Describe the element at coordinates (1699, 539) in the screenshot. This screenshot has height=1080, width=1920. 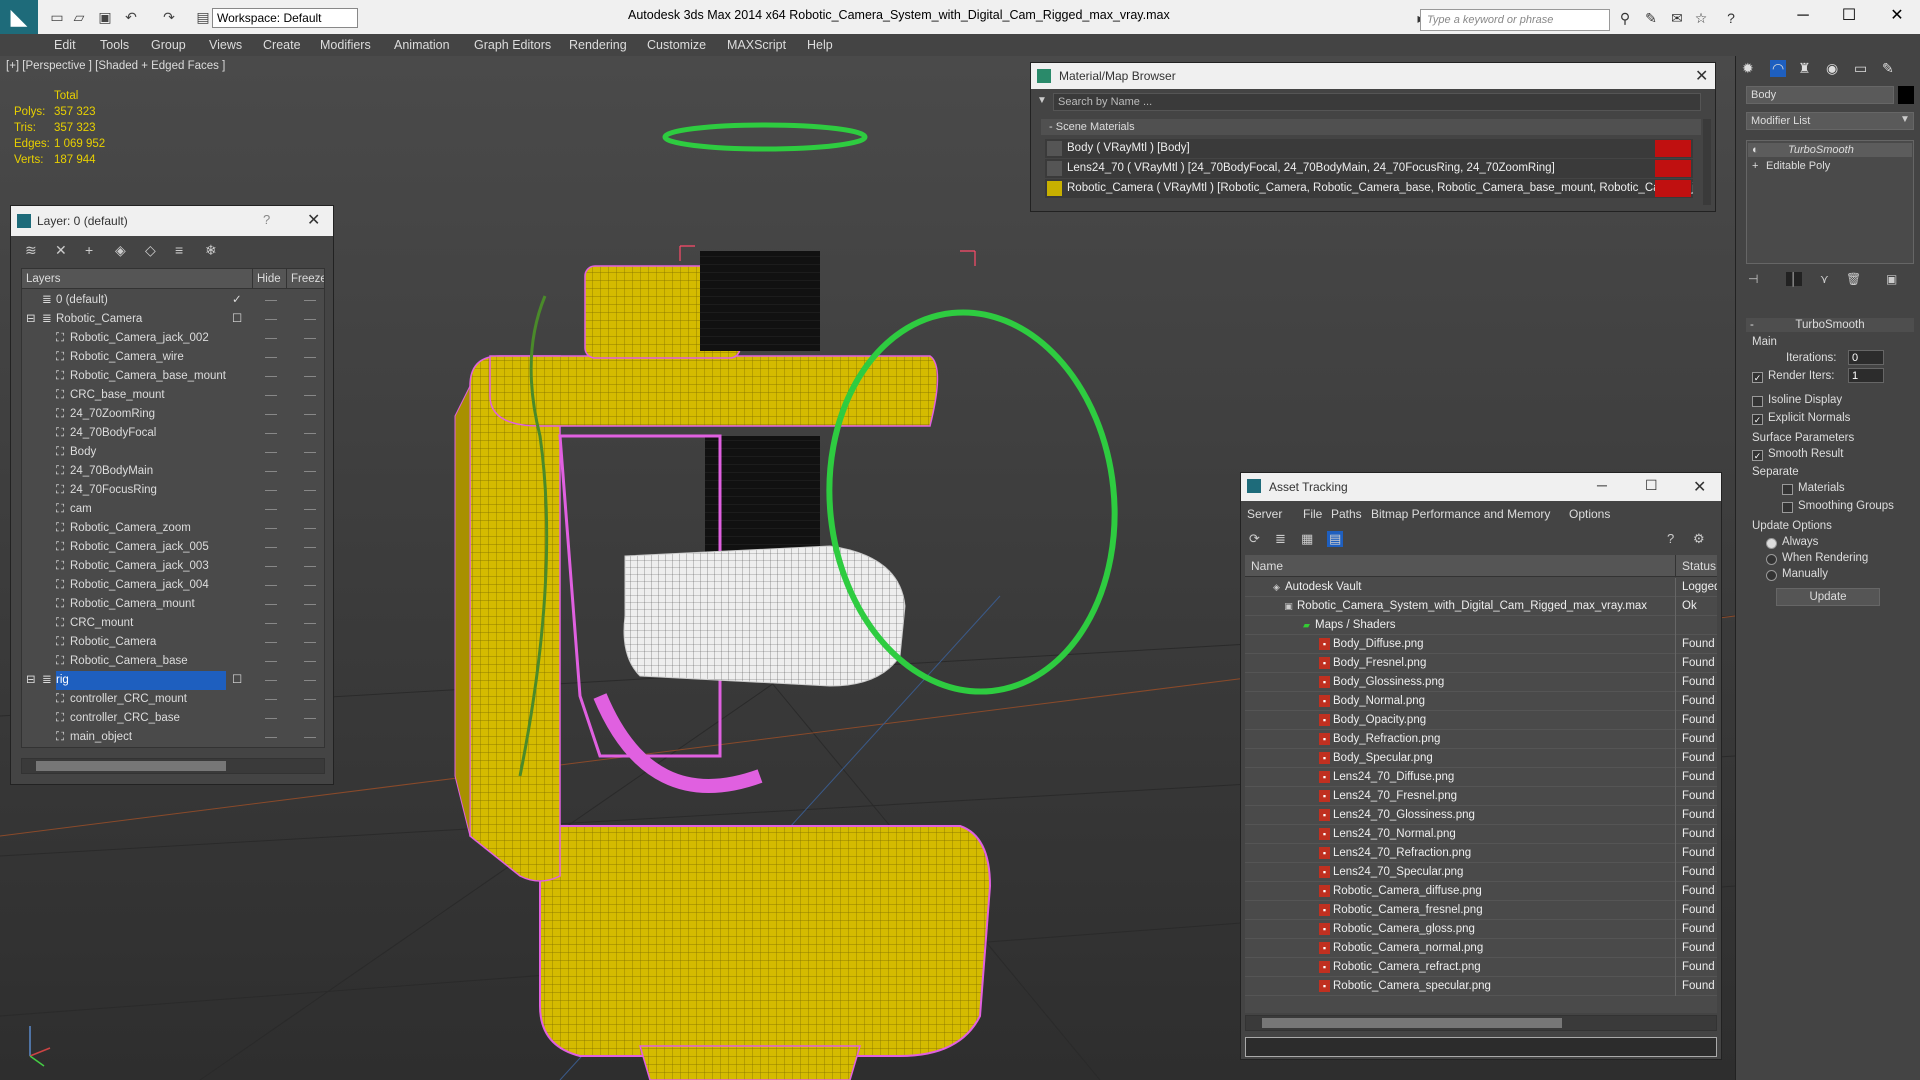
I see `asset-settings-icon: ⚙` at that location.